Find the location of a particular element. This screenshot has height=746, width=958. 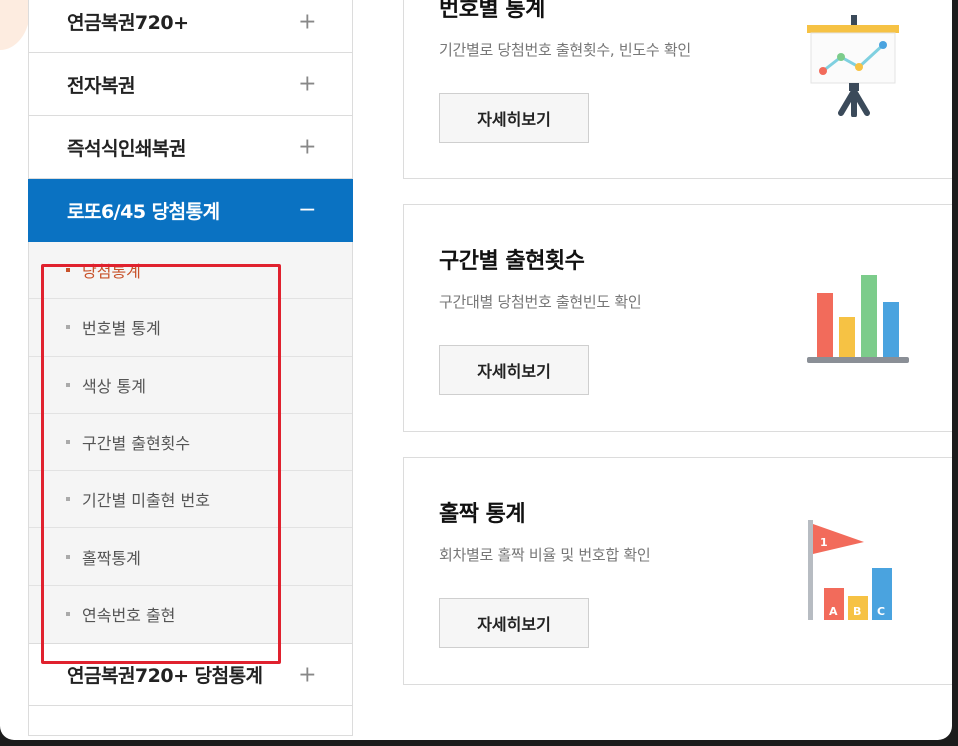

bar-chart-icon is located at coordinates (858, 319).